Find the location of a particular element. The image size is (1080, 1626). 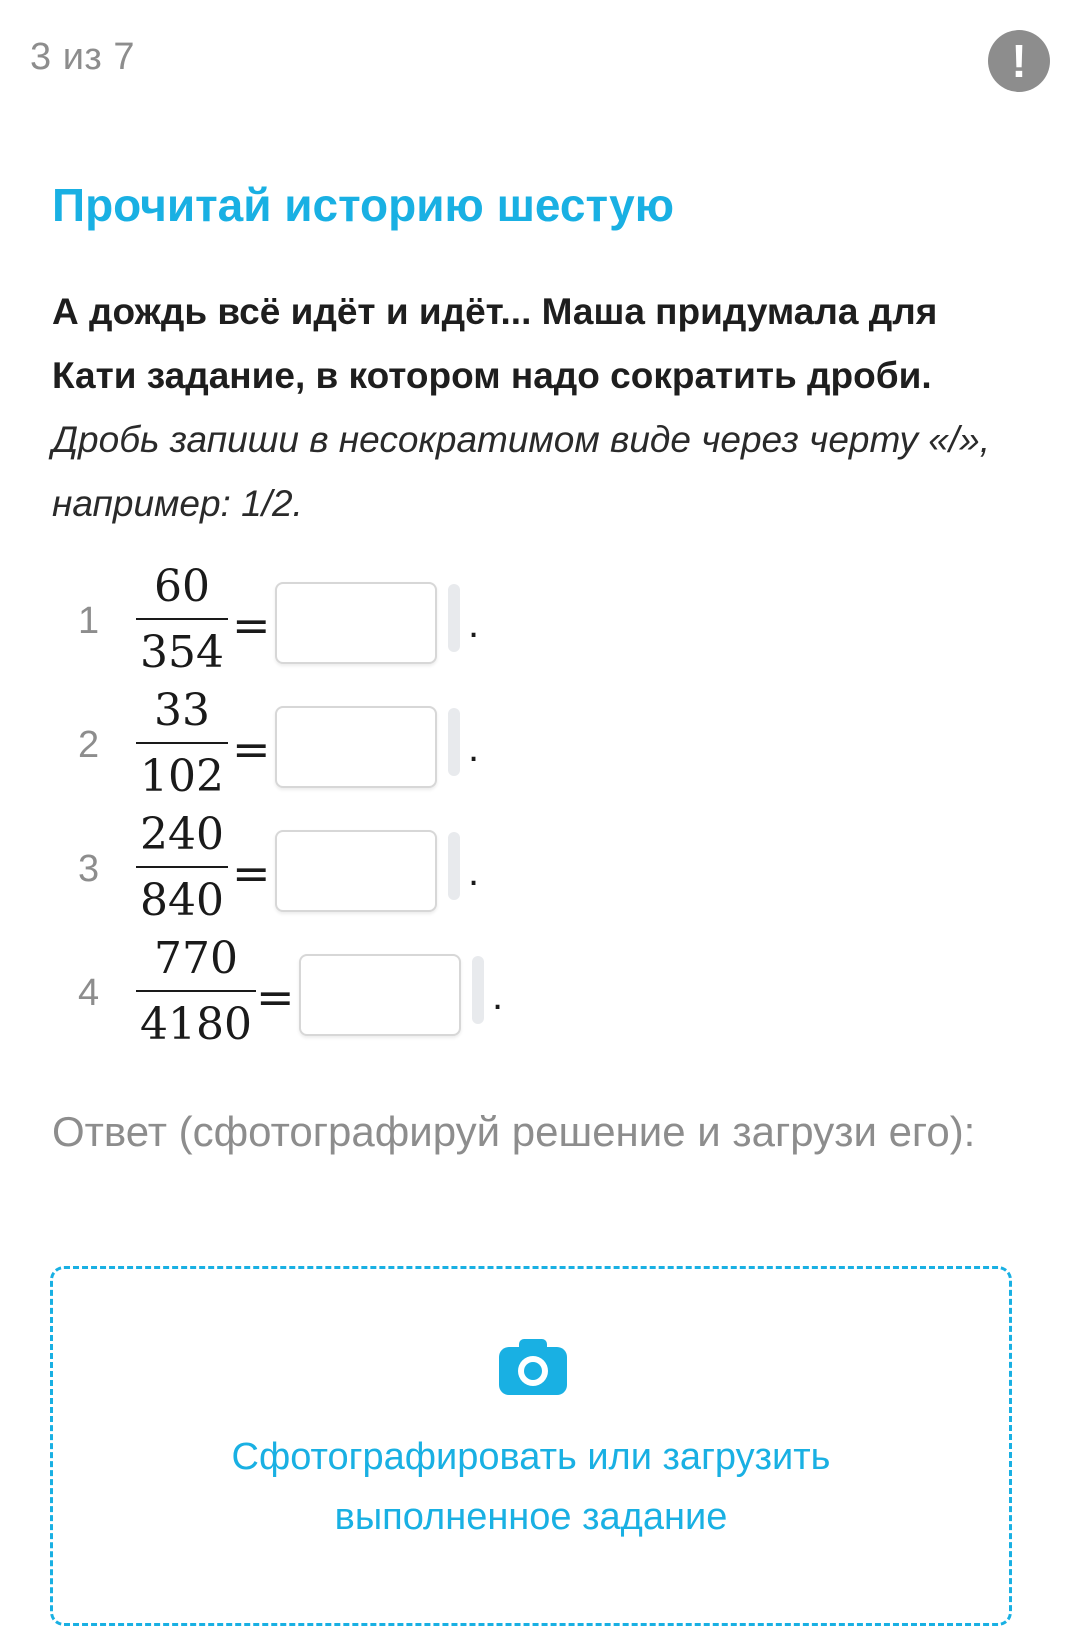

fraction-numerator: 60 is located at coordinates (181, 586).